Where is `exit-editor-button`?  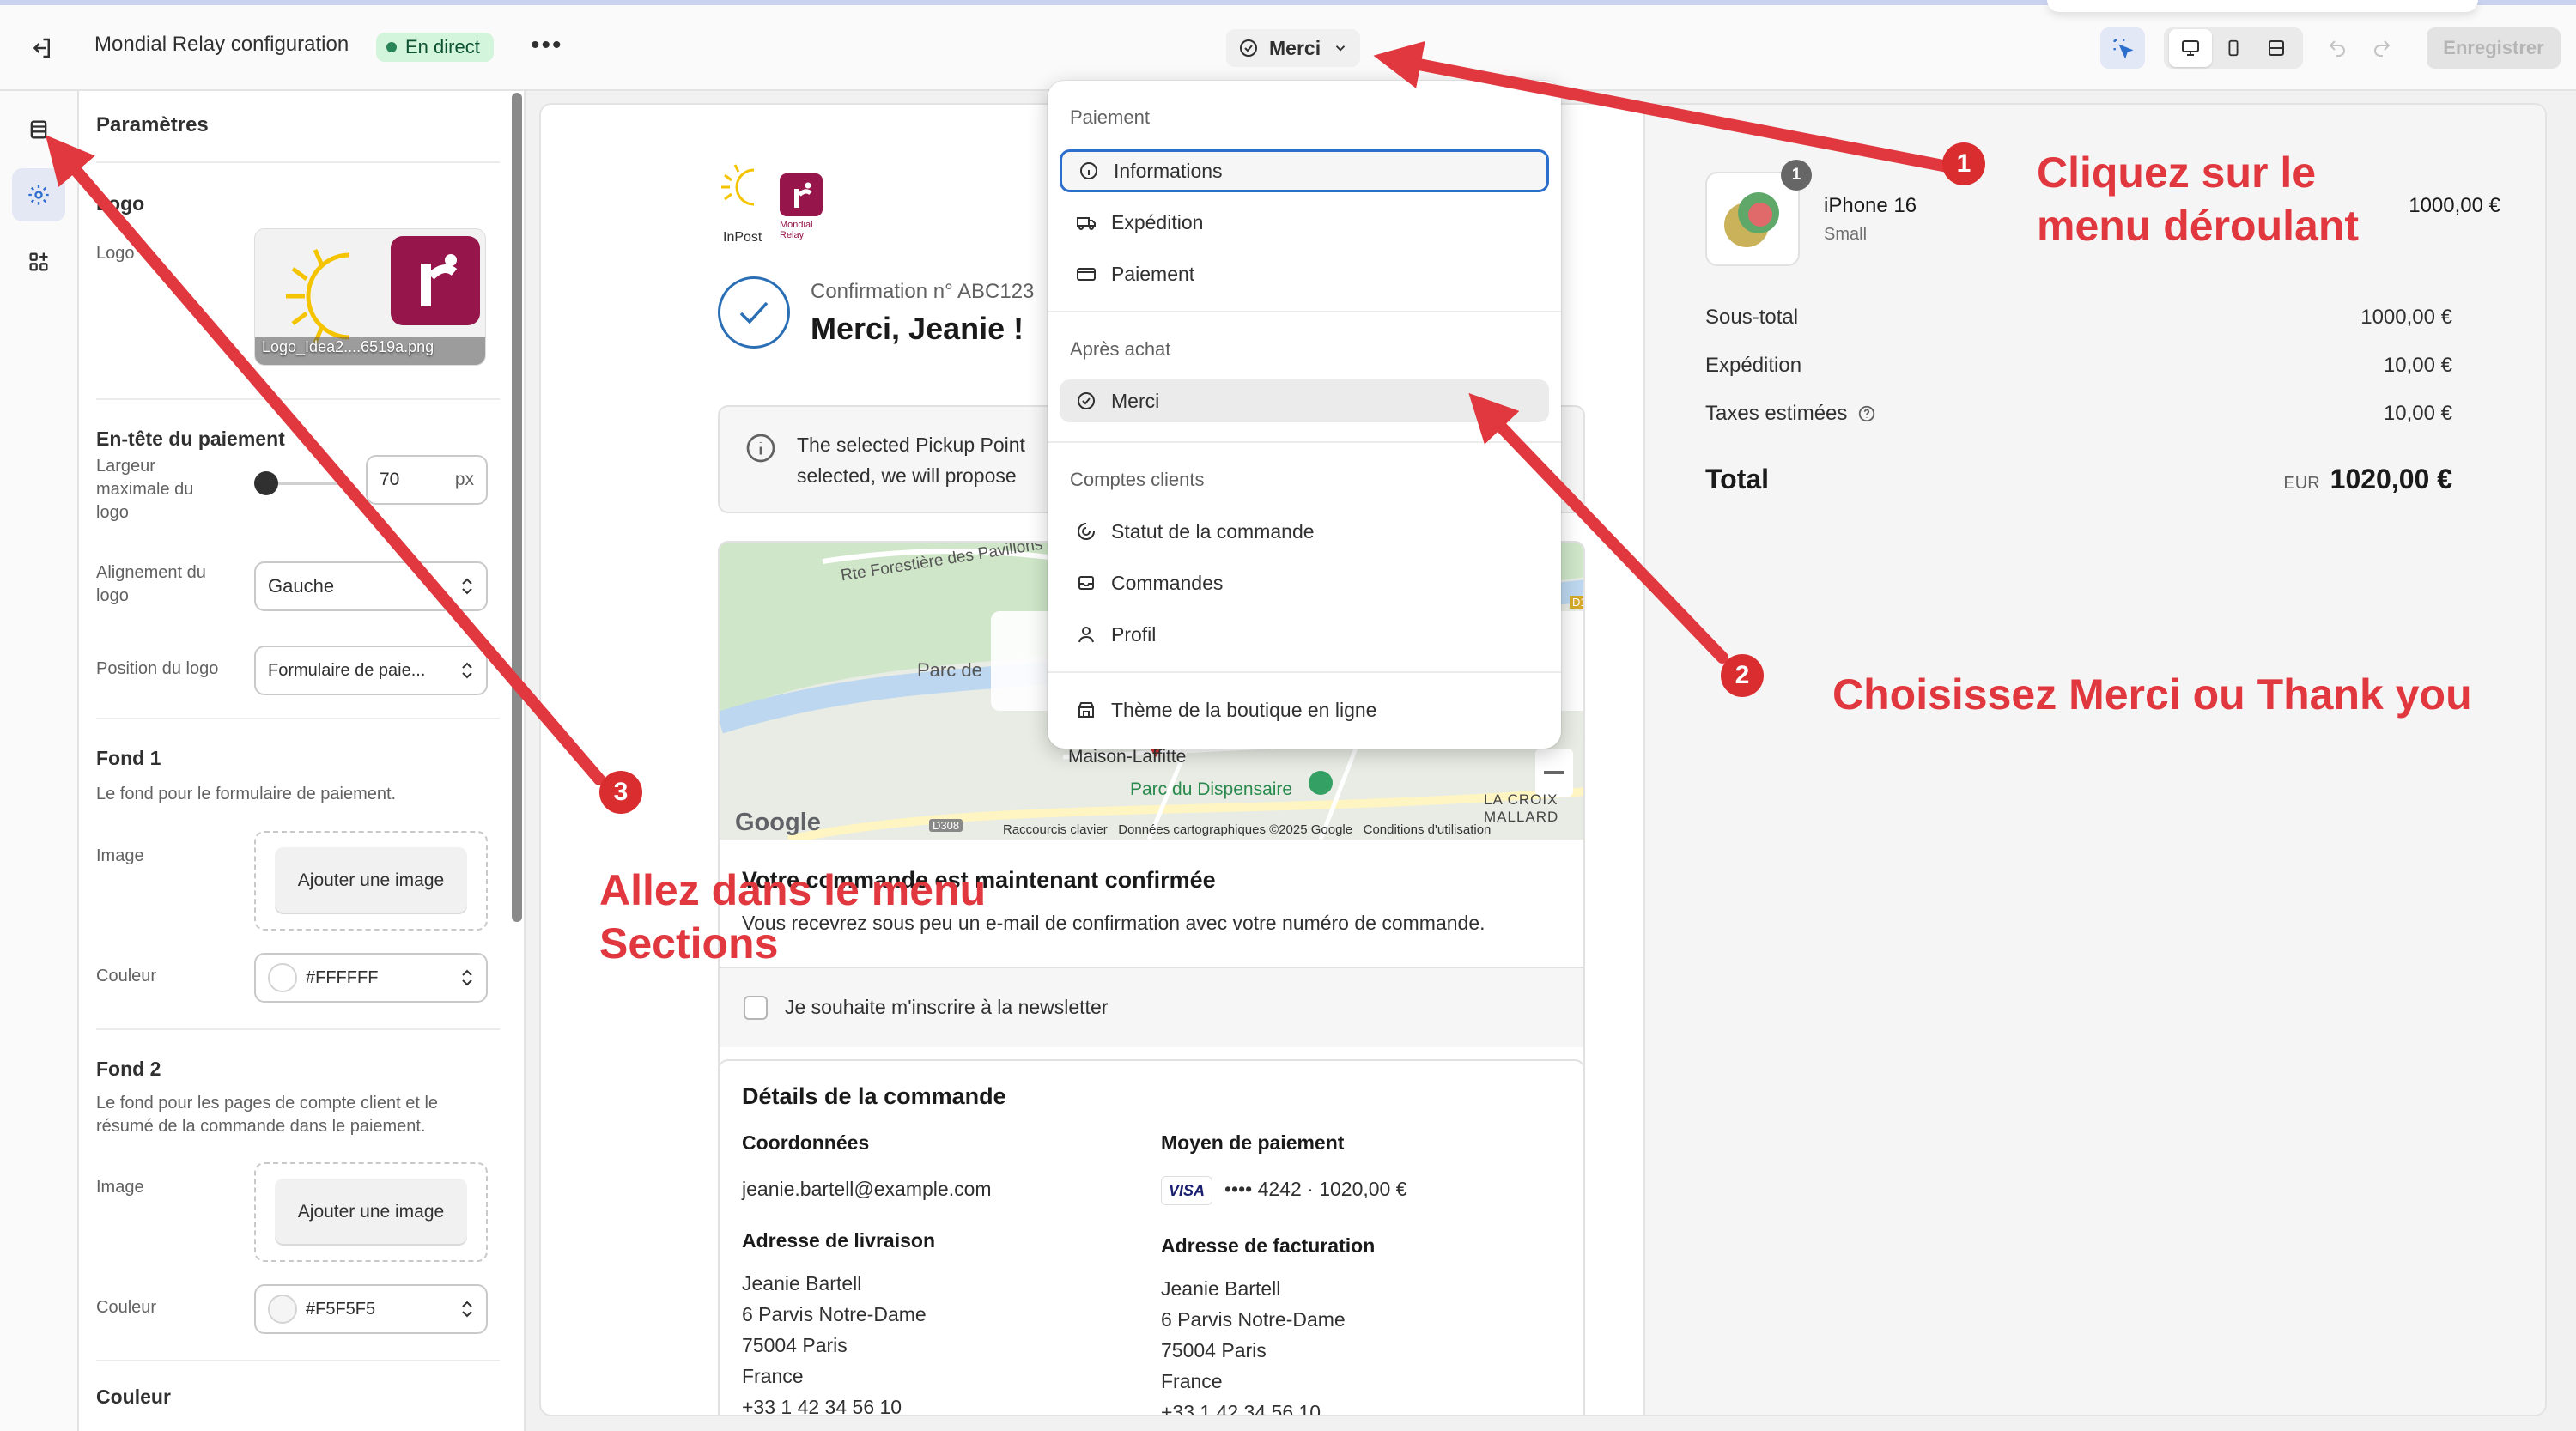 exit-editor-button is located at coordinates (41, 48).